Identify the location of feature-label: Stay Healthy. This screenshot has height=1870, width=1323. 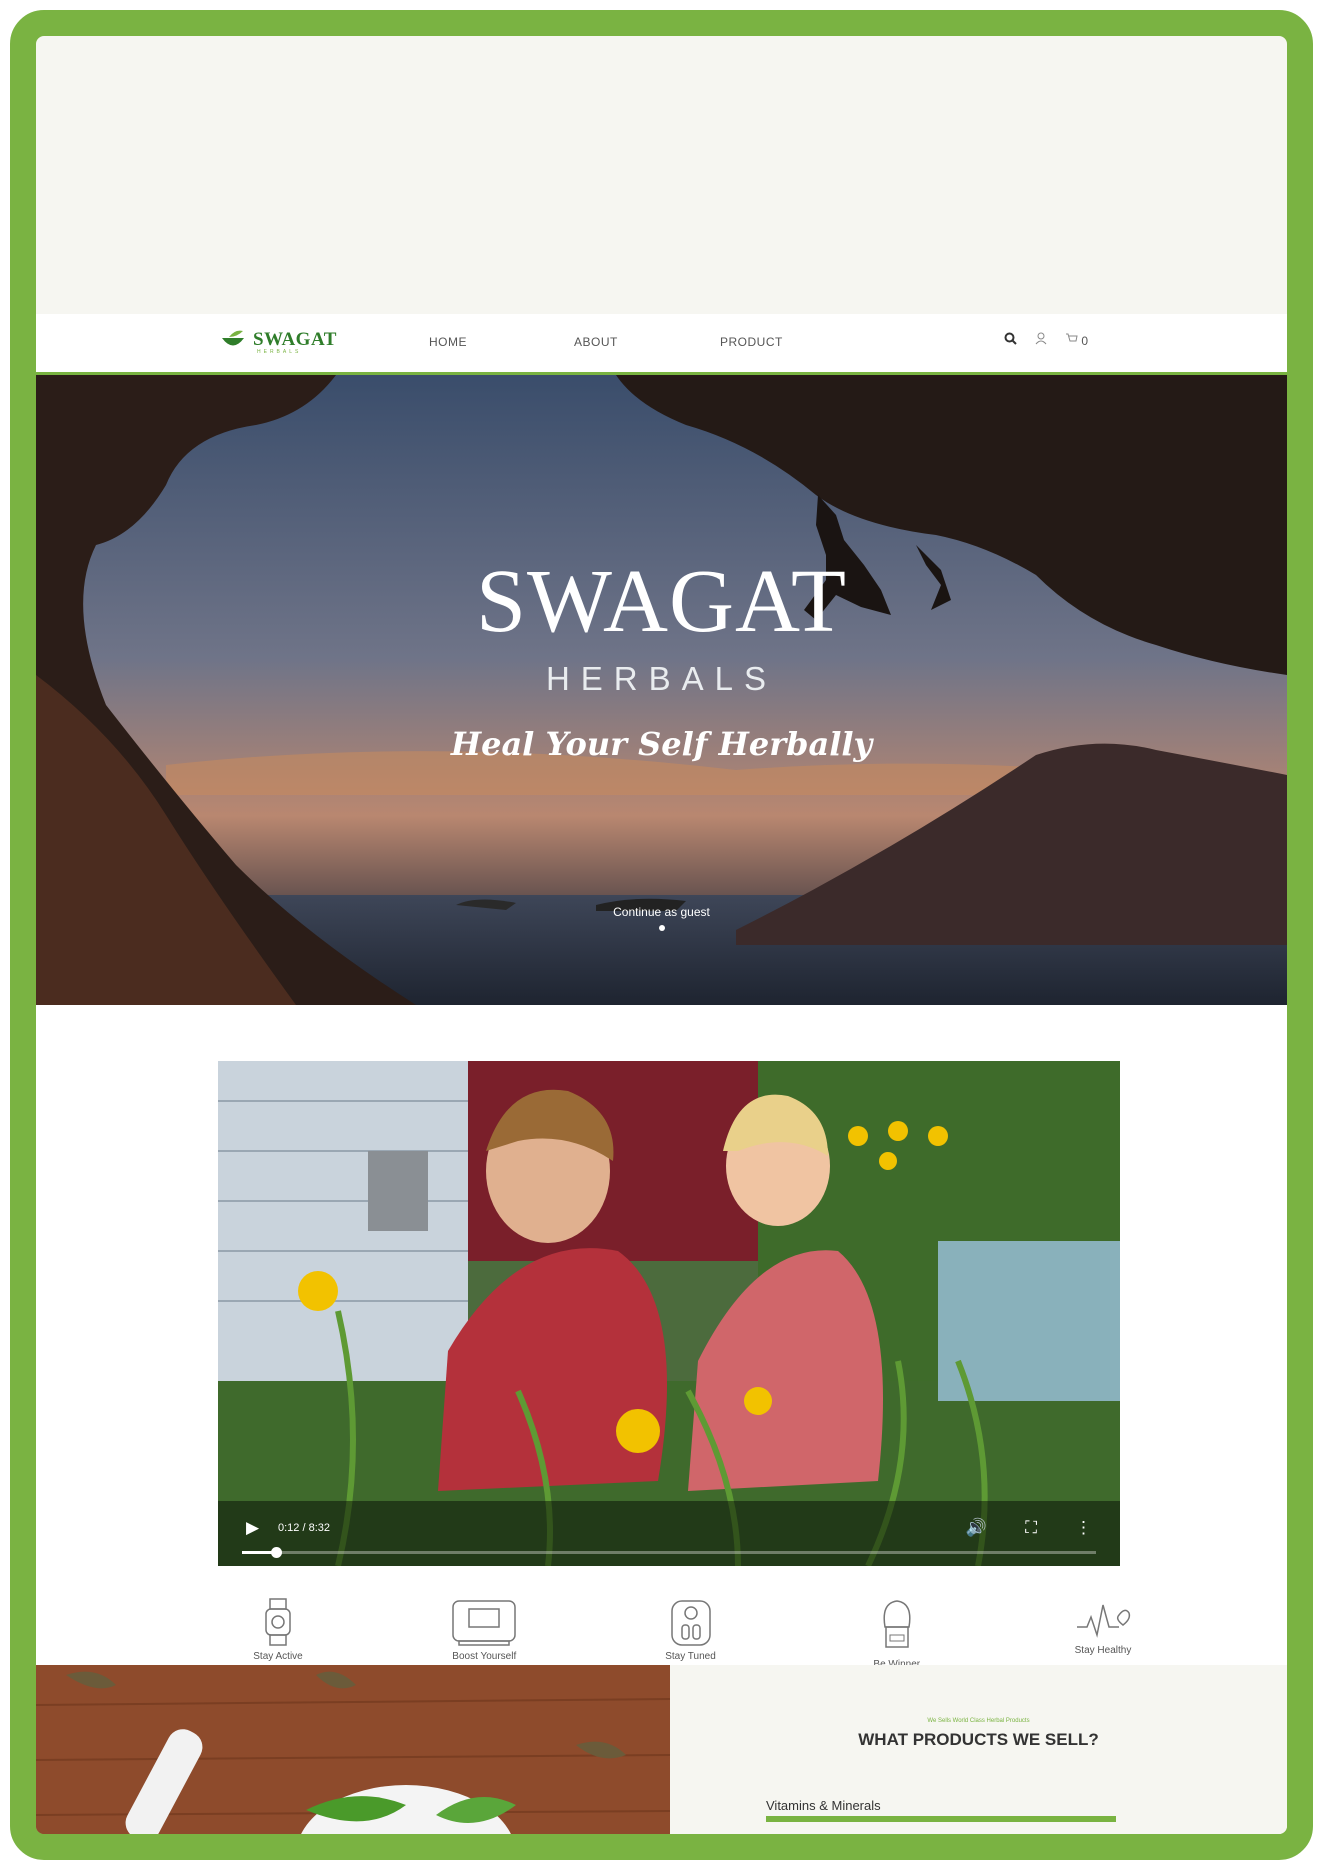
(1103, 1650).